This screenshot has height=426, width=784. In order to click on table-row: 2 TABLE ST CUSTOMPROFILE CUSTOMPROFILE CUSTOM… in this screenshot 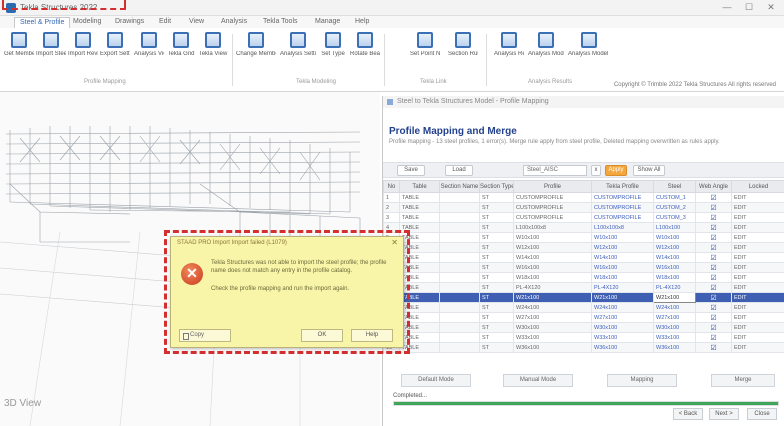, I will do `click(583, 207)`.